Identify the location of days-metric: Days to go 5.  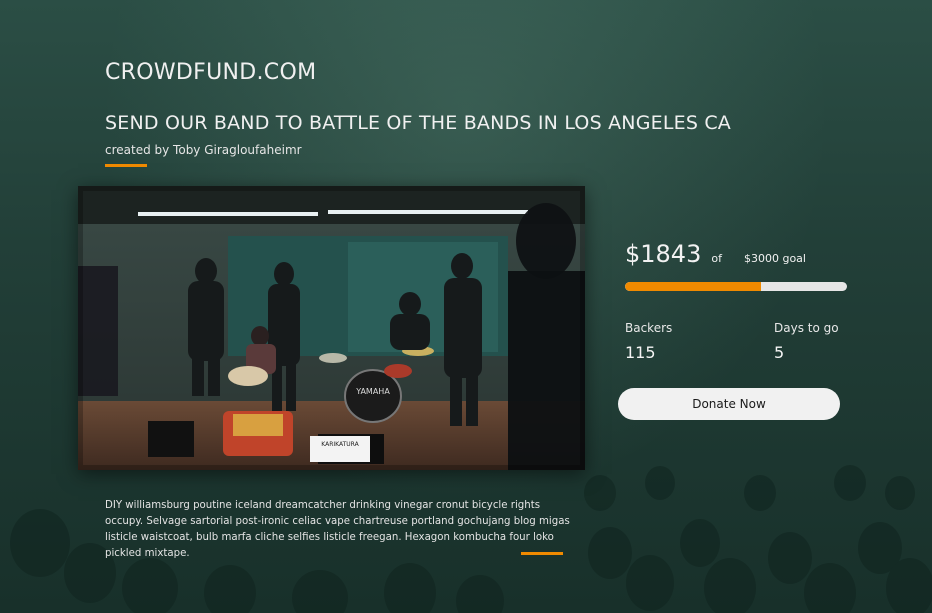
(806, 341).